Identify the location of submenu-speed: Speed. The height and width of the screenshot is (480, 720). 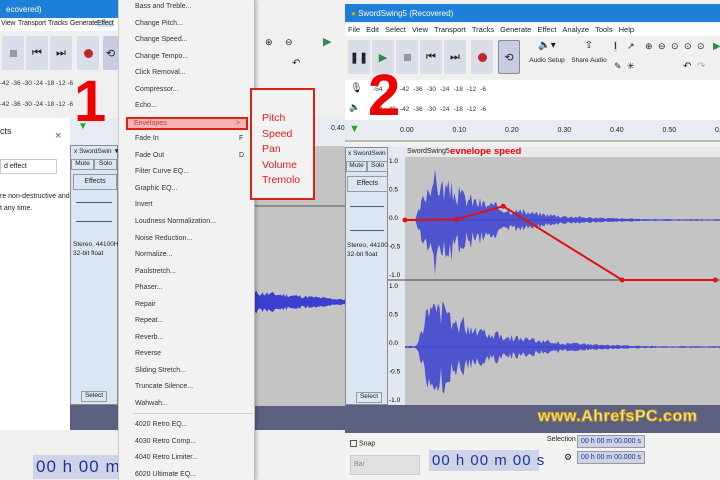
(282, 135).